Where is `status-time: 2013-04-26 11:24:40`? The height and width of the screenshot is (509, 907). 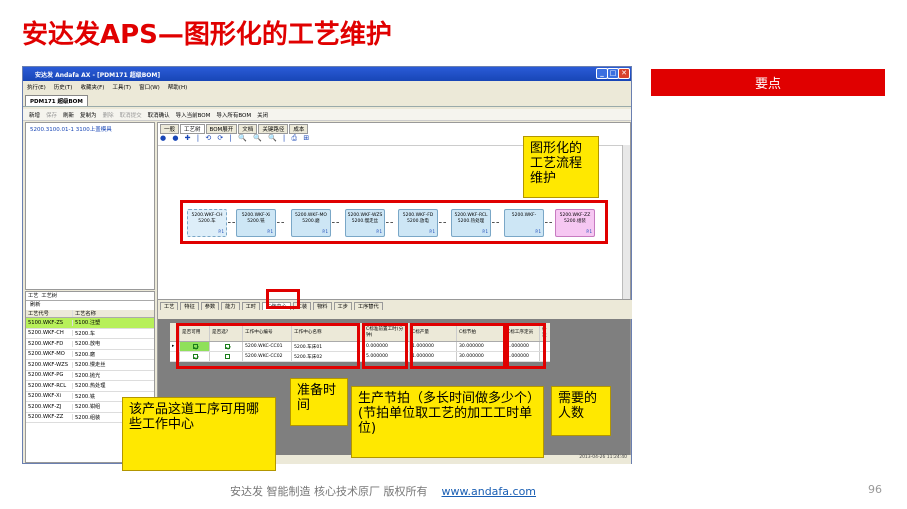
status-time: 2013-04-26 11:24:40 is located at coordinates (603, 457).